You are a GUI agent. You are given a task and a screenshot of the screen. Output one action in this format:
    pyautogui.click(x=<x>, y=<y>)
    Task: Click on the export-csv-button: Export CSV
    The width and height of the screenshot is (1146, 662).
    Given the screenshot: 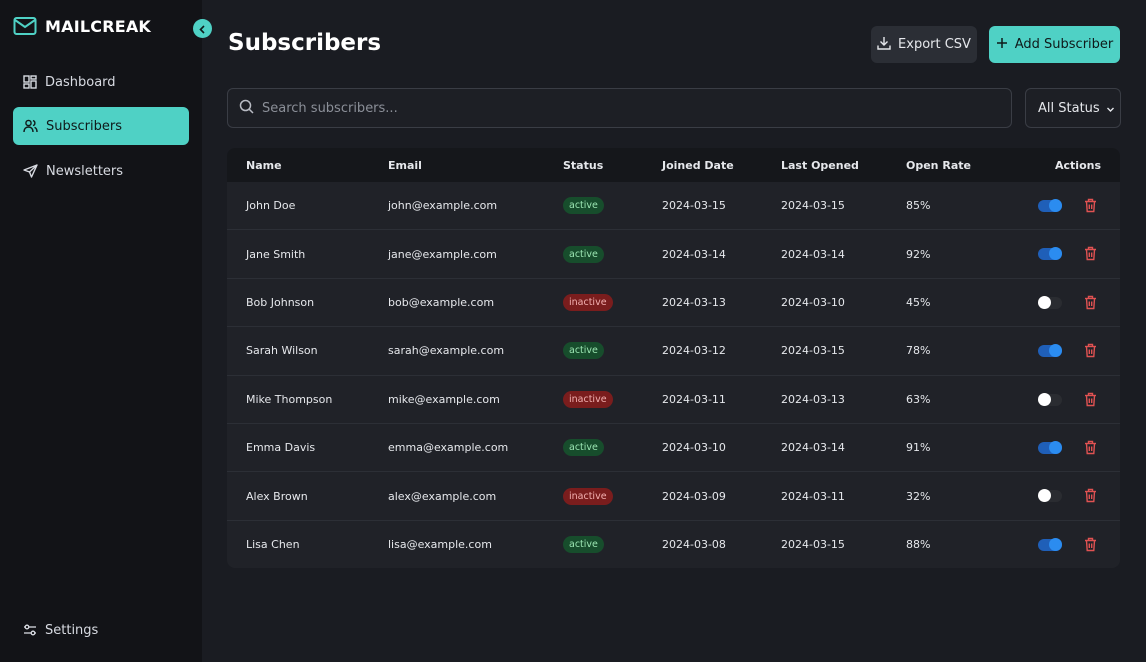 What is the action you would take?
    pyautogui.click(x=924, y=44)
    